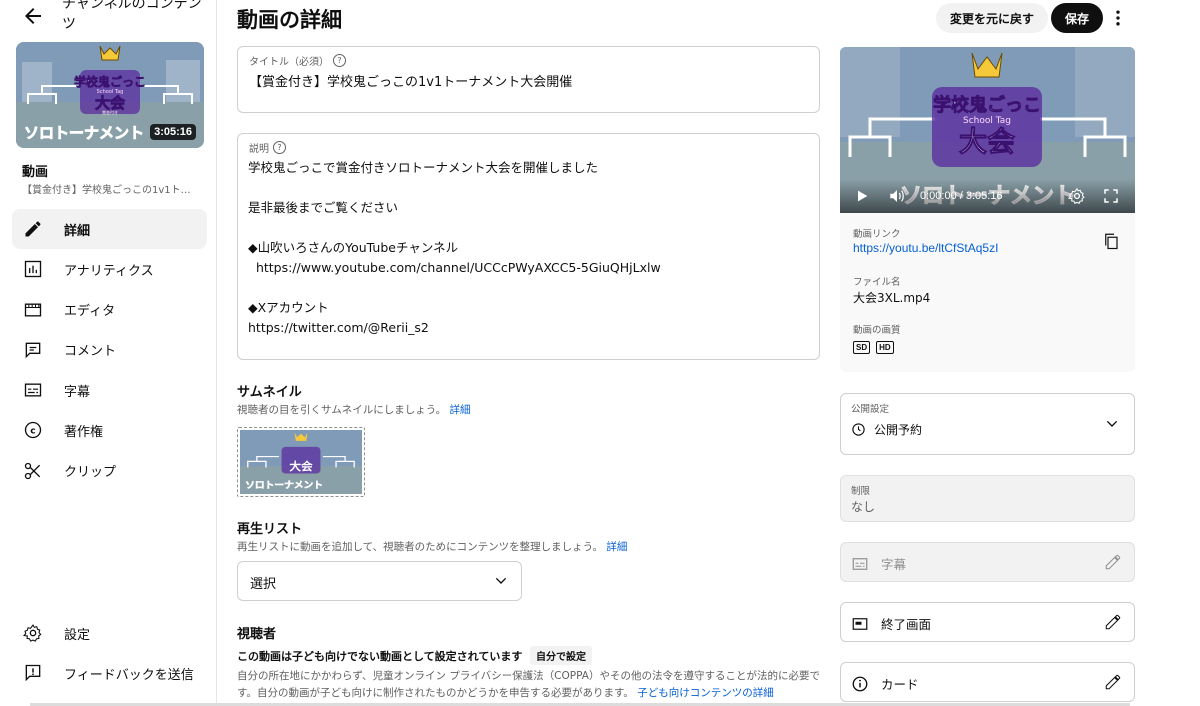 This screenshot has width=1200, height=706. I want to click on more-vert-icon, so click(1118, 18).